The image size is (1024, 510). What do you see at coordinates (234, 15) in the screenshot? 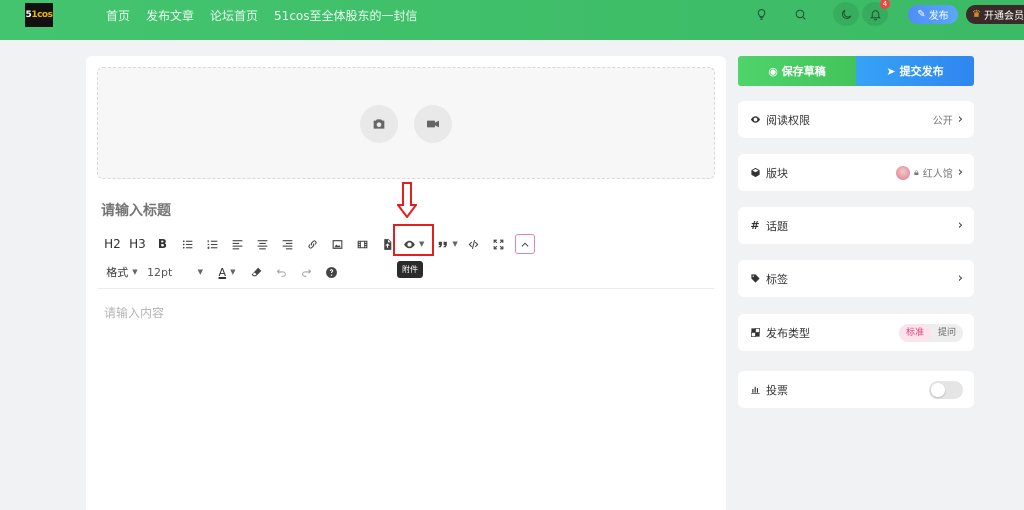
I see `nav-forum-home: 论坛首页` at bounding box center [234, 15].